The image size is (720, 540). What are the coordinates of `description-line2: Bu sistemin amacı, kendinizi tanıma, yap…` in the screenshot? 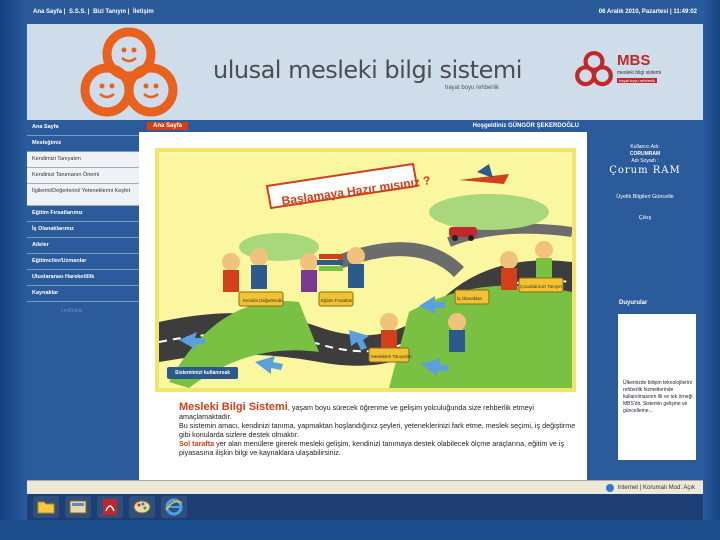 It's located at (377, 430).